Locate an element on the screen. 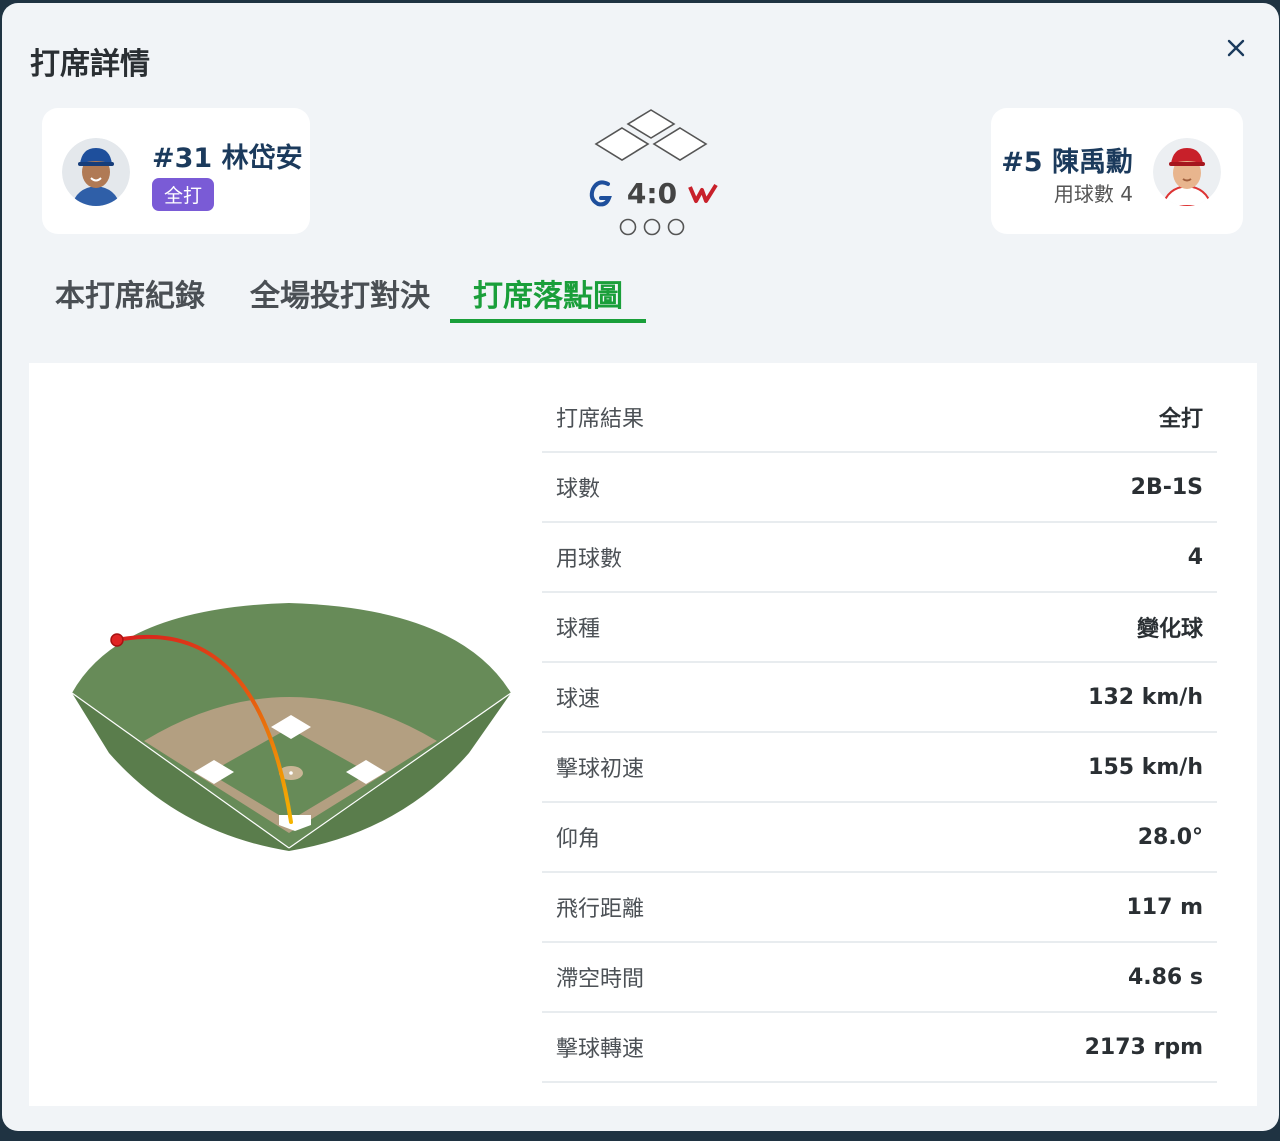 Image resolution: width=1280 pixels, height=1141 pixels. close-icon is located at coordinates (1236, 48).